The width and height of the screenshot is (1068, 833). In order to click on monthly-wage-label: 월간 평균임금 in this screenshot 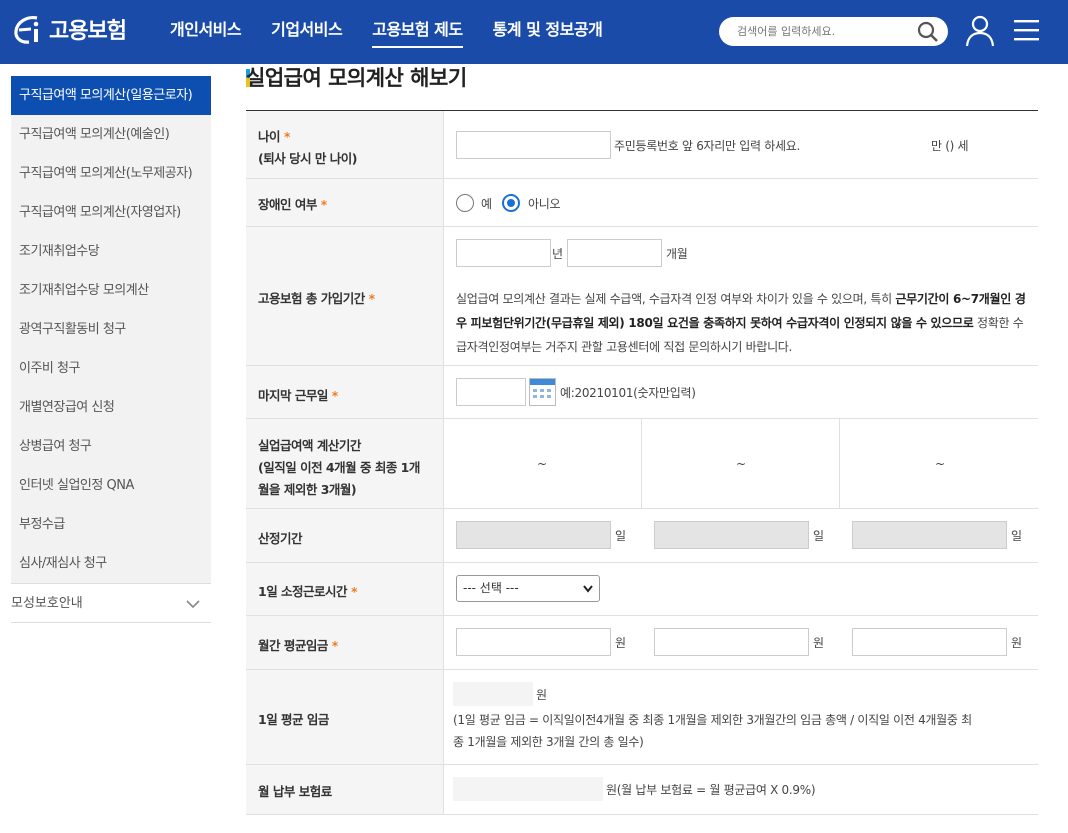, I will do `click(293, 645)`.